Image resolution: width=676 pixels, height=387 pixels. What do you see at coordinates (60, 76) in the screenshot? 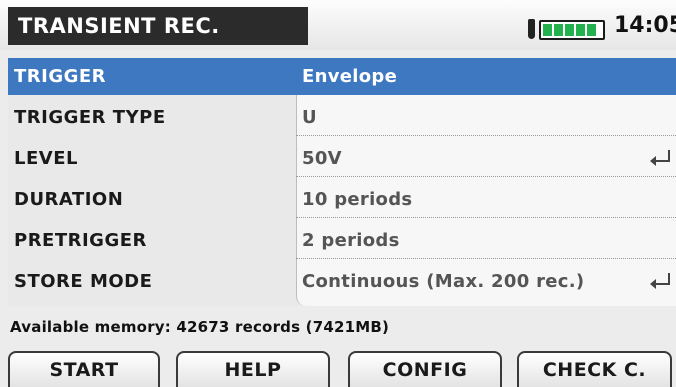
I see `setting-label: TRIGGER` at bounding box center [60, 76].